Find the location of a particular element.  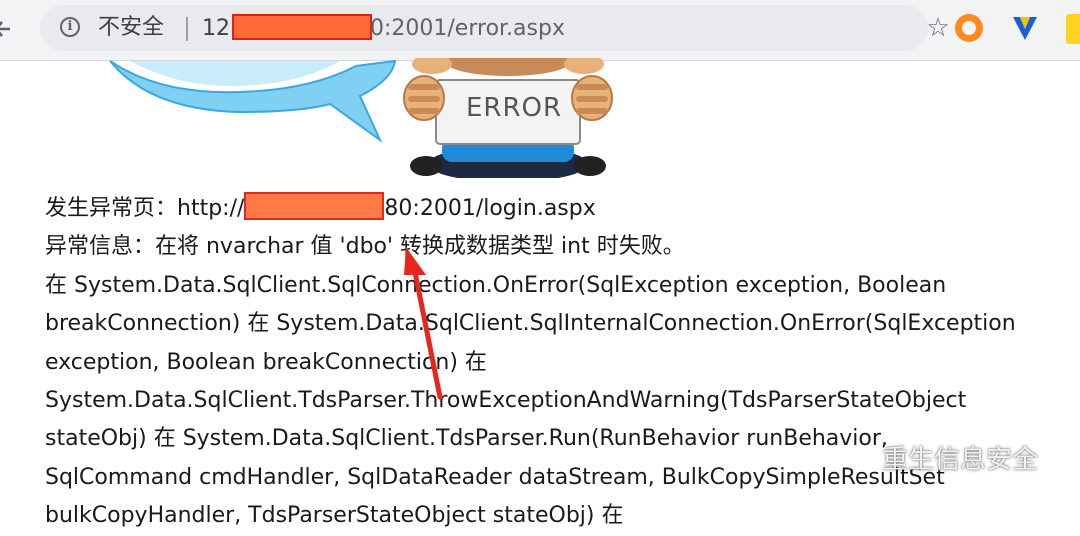

extension-orange-icon is located at coordinates (969, 28).